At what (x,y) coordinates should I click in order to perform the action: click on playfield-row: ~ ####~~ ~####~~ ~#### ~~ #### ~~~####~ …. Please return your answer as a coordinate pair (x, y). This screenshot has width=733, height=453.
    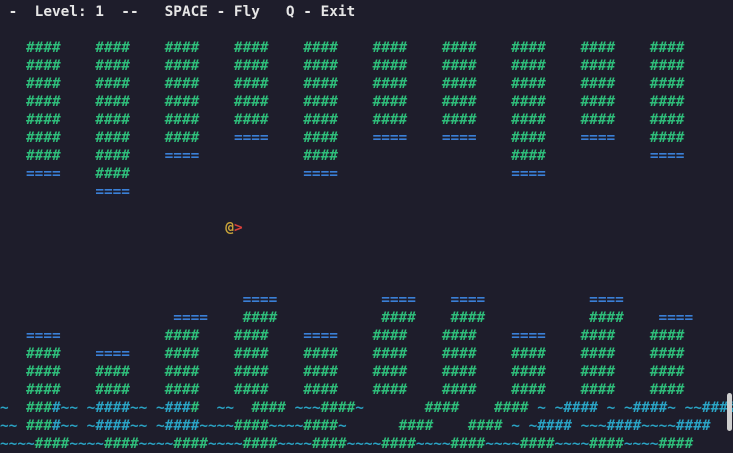
    Looking at the image, I should click on (366, 408).